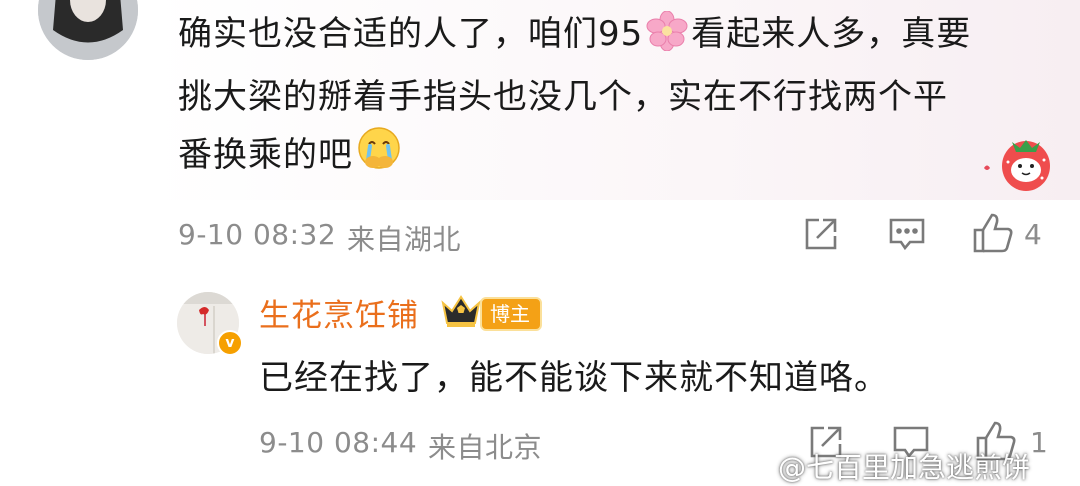  Describe the element at coordinates (821, 236) in the screenshot. I see `share-icon` at that location.